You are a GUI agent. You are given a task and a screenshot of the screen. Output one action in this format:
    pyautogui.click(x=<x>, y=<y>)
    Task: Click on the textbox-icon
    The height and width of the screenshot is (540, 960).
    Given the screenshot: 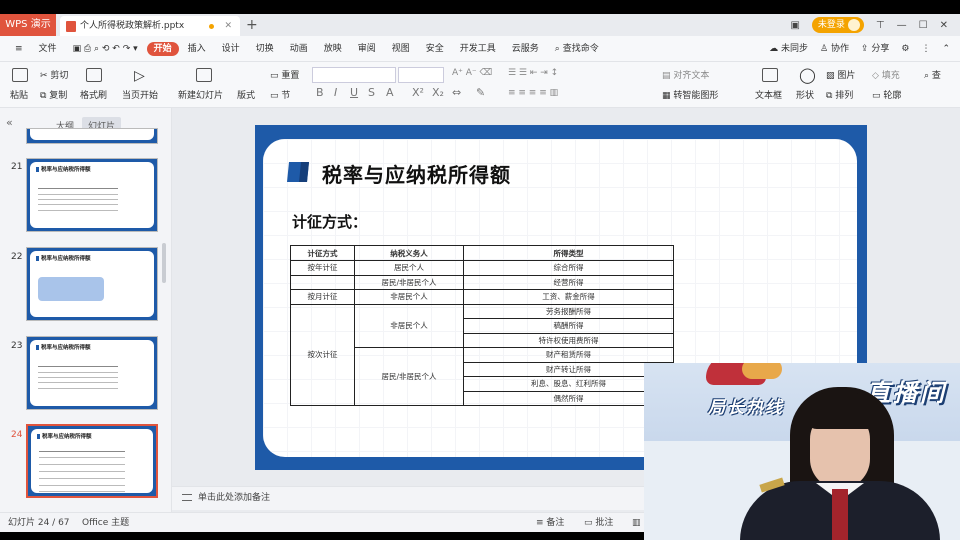 What is the action you would take?
    pyautogui.click(x=770, y=75)
    